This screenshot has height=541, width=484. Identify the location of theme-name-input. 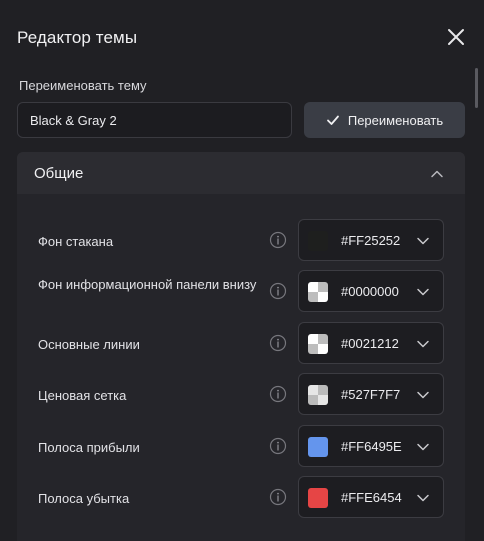
(154, 120).